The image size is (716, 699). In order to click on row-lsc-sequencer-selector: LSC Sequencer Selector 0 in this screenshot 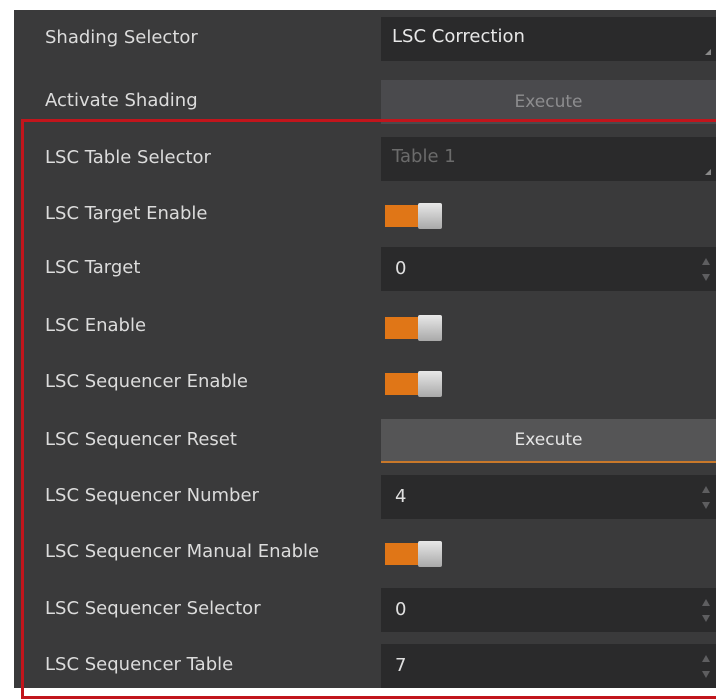, I will do `click(365, 609)`.